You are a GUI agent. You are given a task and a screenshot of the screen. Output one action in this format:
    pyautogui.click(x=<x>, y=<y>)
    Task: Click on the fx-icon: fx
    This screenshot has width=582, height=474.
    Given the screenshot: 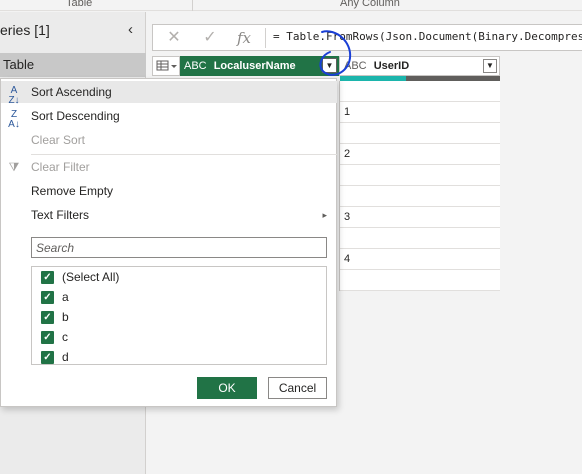 What is the action you would take?
    pyautogui.click(x=244, y=38)
    